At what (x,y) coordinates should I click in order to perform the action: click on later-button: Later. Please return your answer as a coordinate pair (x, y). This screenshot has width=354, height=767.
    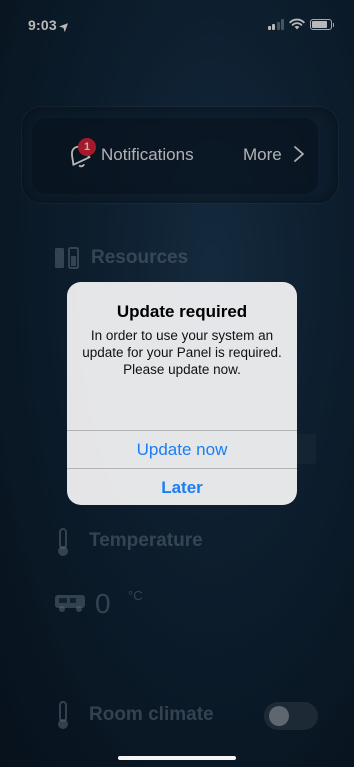
    Looking at the image, I should click on (182, 487).